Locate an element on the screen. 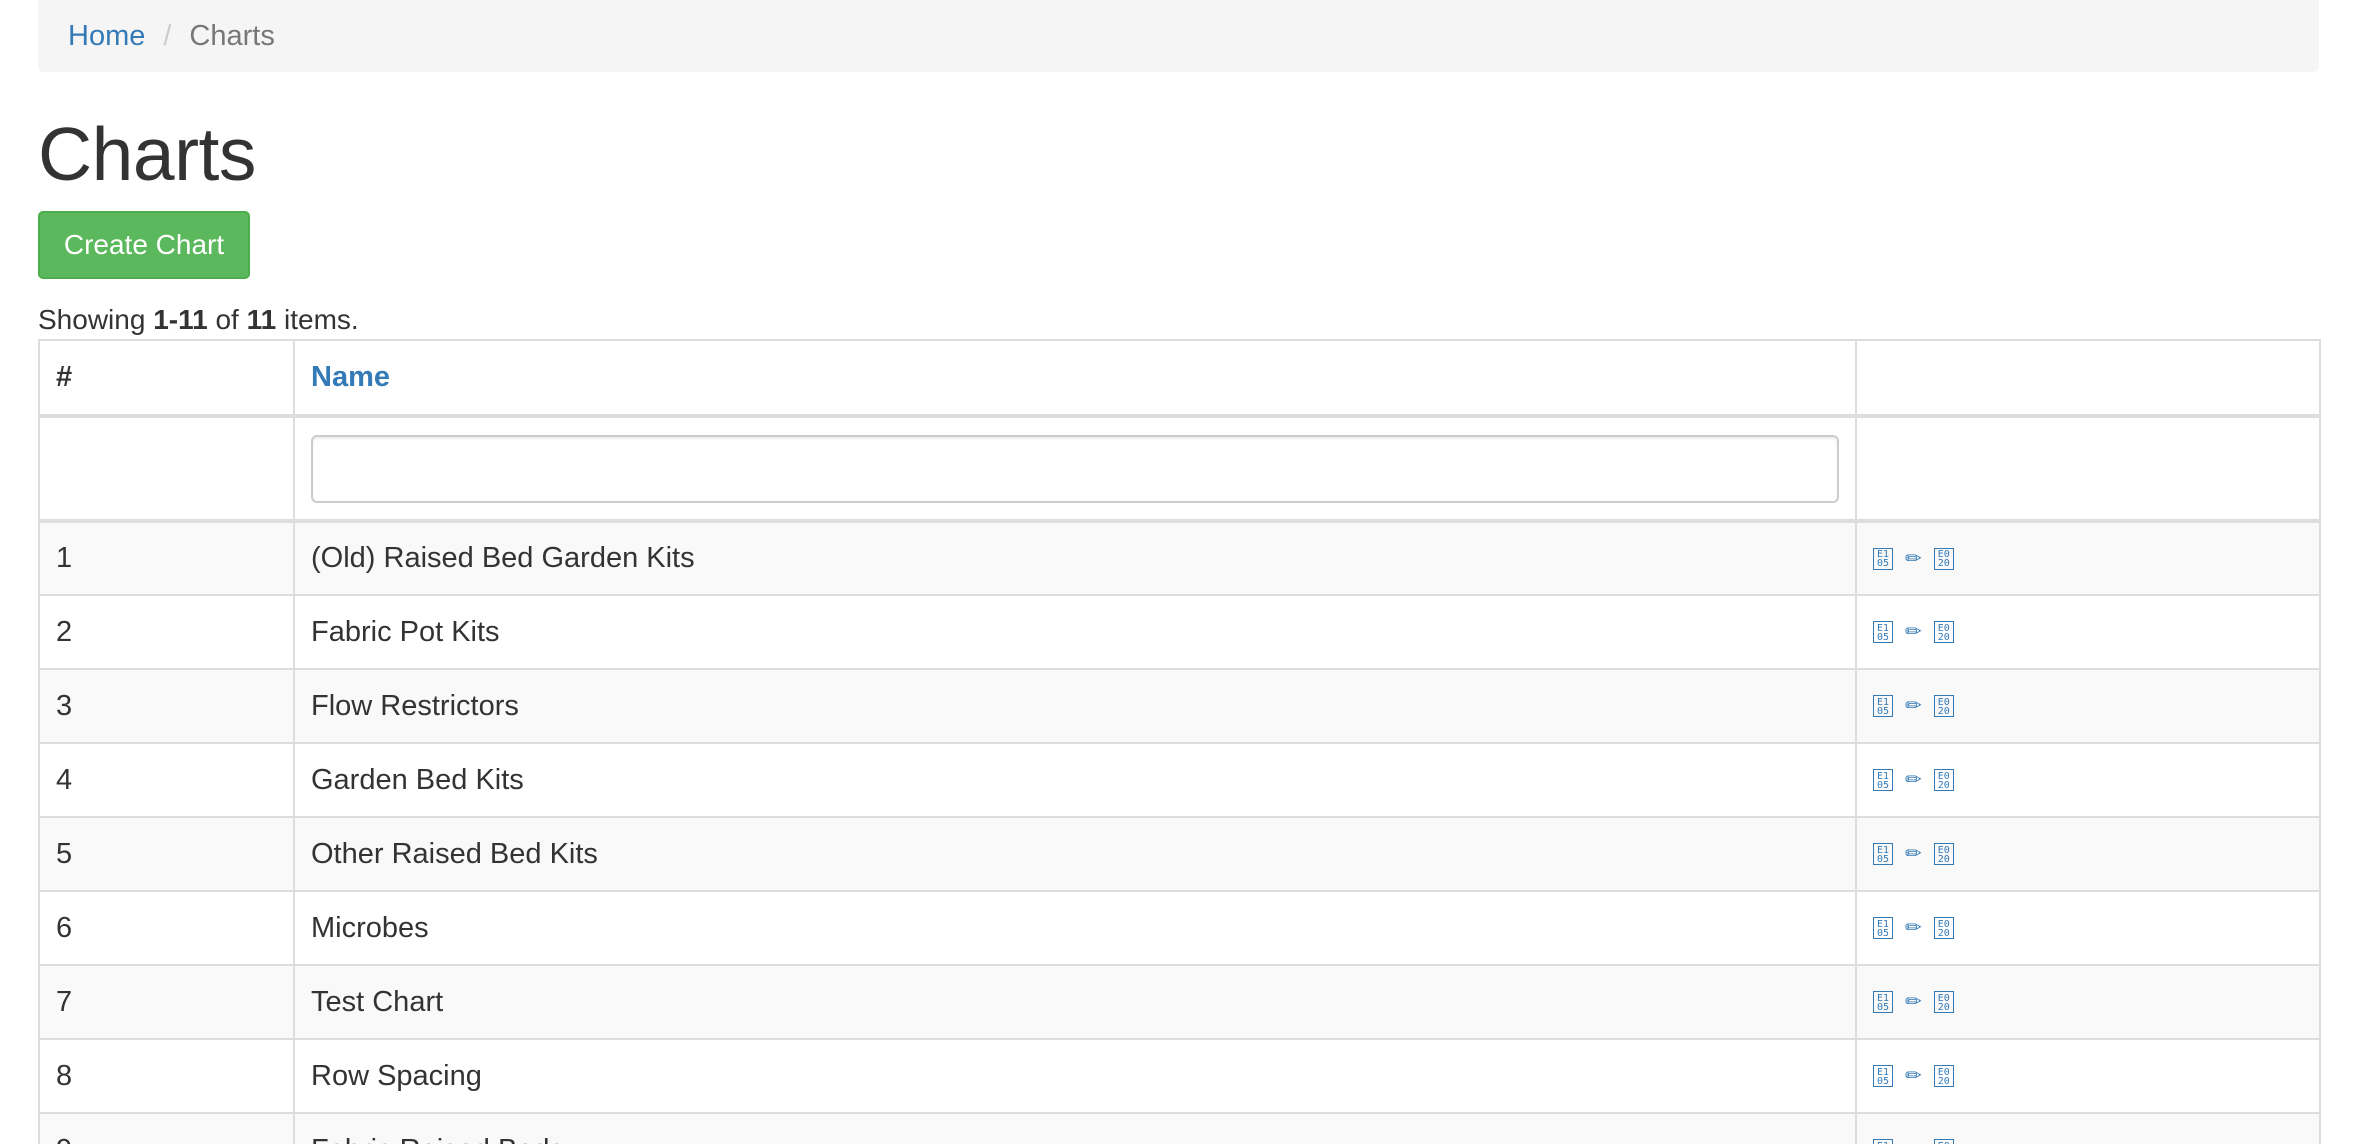 This screenshot has height=1144, width=2372. sort-by-name-link: Name is located at coordinates (350, 377).